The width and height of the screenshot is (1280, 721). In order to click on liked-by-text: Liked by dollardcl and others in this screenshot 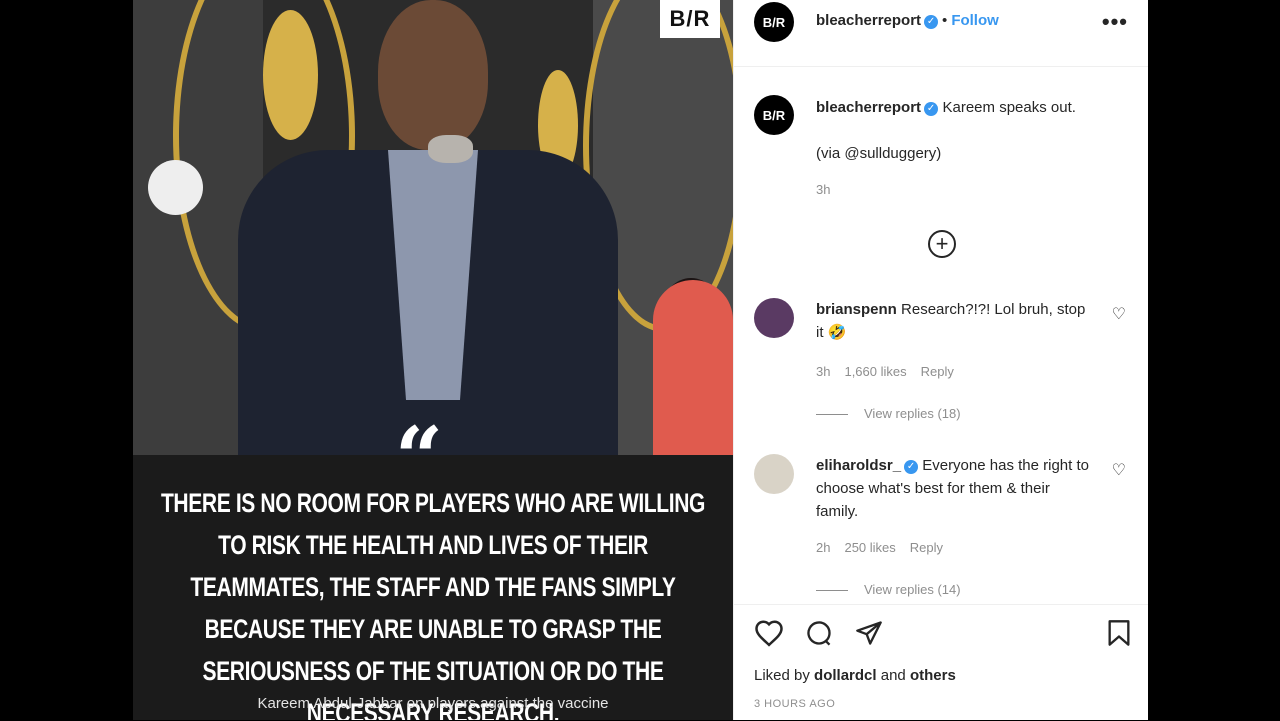, I will do `click(855, 675)`.